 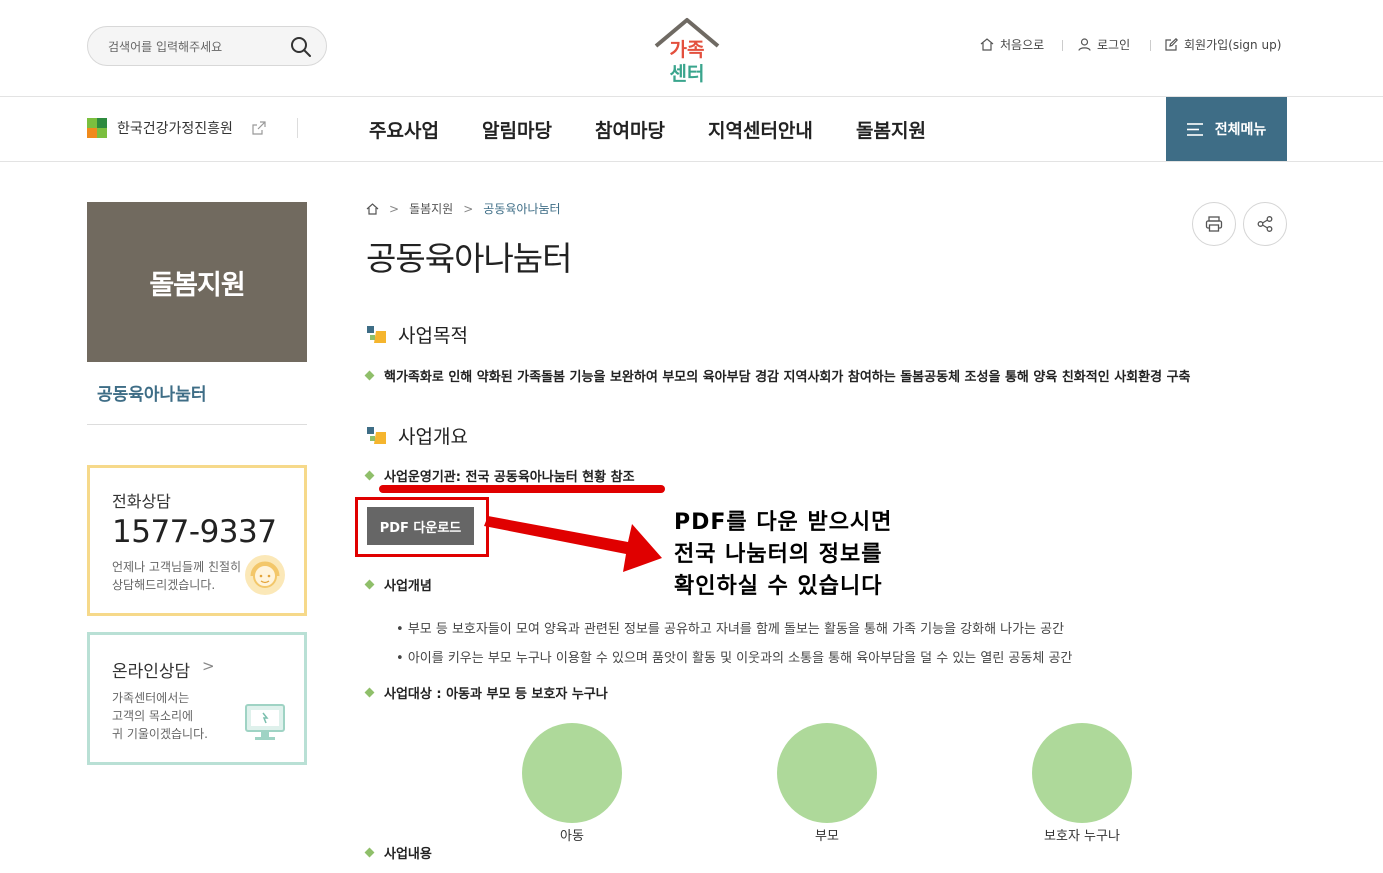 What do you see at coordinates (1240, 130) in the screenshot?
I see `all-menu-label: 전체메뉴` at bounding box center [1240, 130].